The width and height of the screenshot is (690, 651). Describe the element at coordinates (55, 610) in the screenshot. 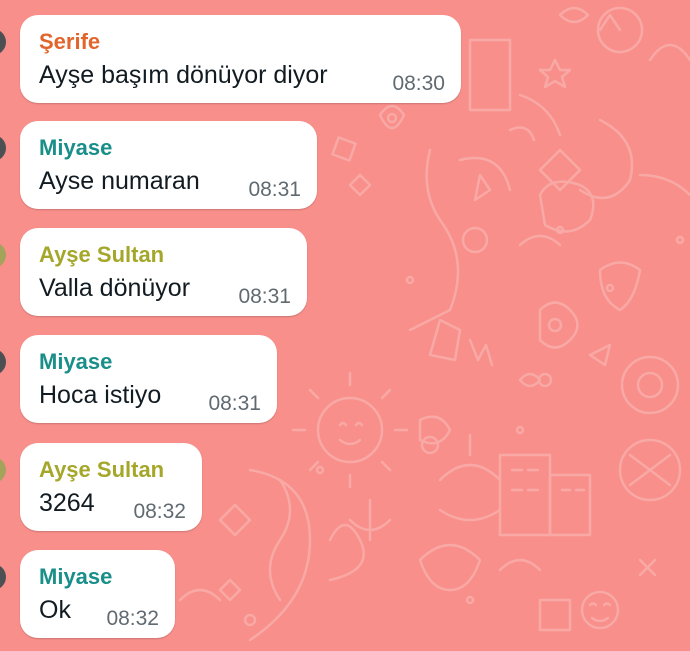

I see `message-text: Ok` at that location.